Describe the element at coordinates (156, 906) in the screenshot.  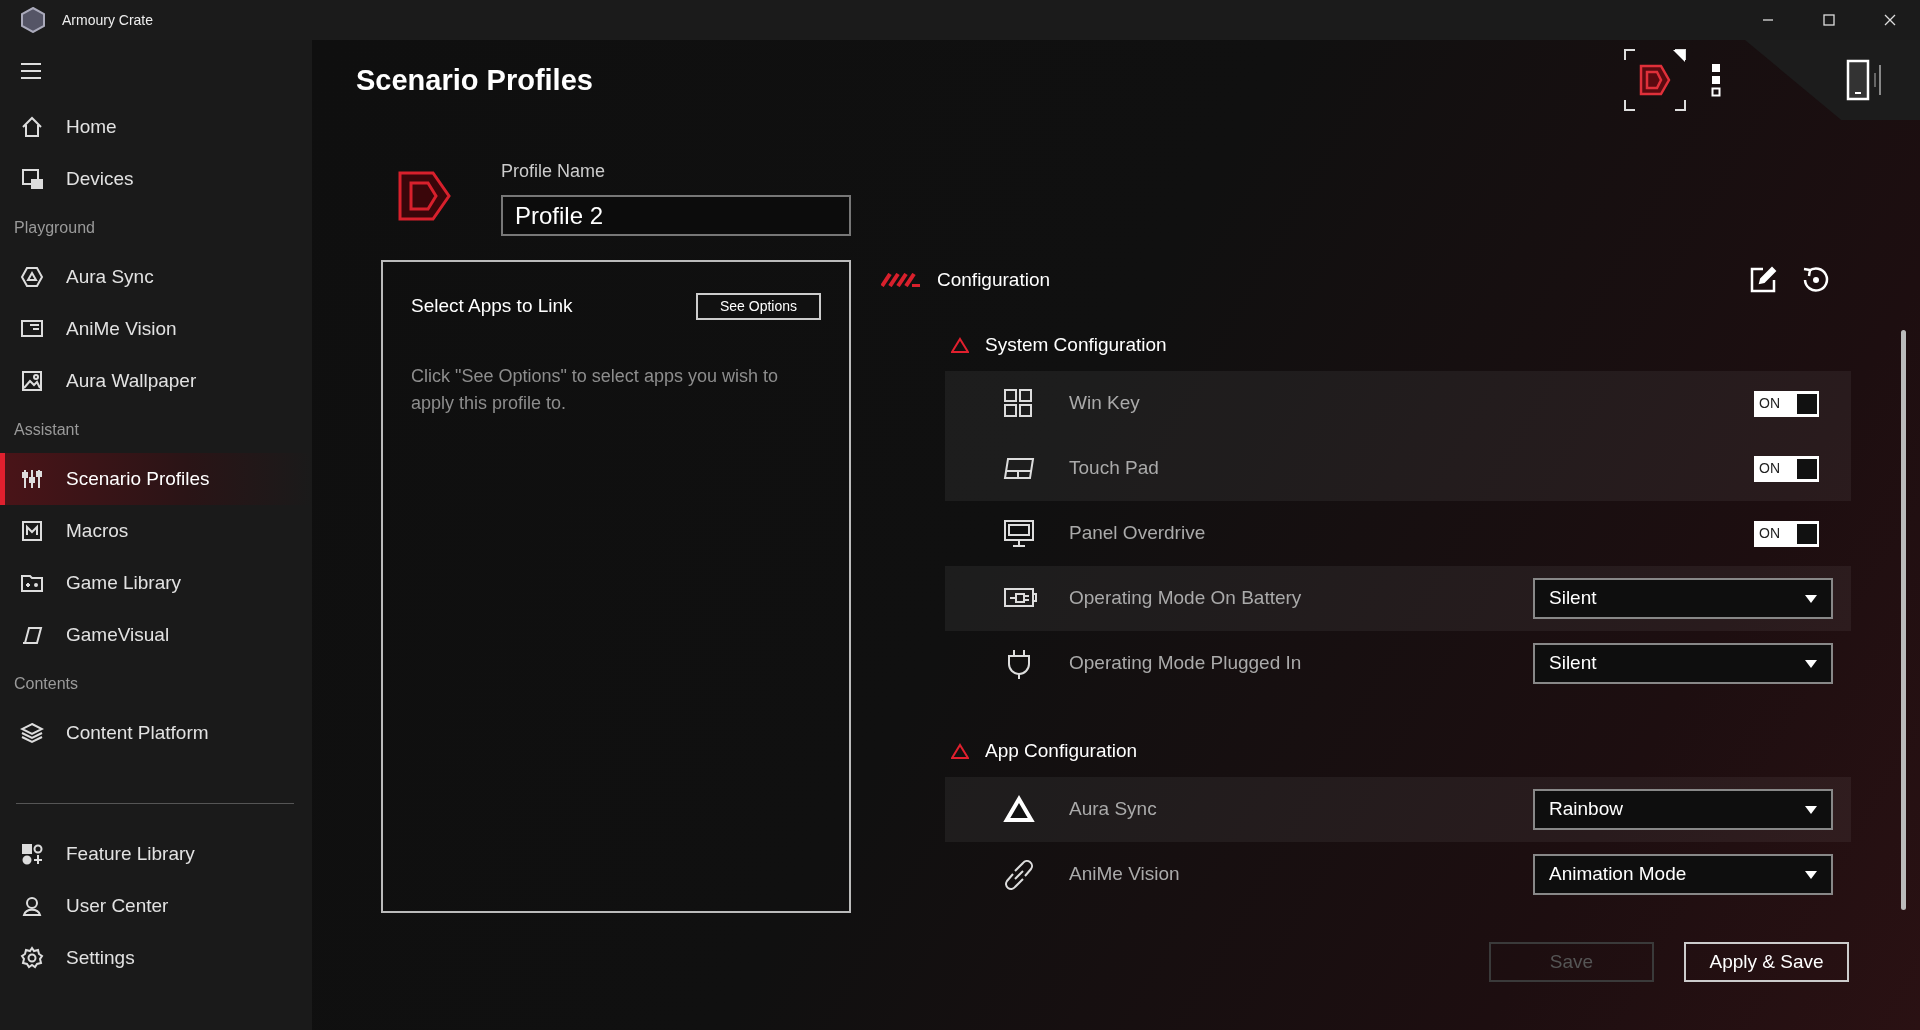
I see `sidebar-item: User Center` at that location.